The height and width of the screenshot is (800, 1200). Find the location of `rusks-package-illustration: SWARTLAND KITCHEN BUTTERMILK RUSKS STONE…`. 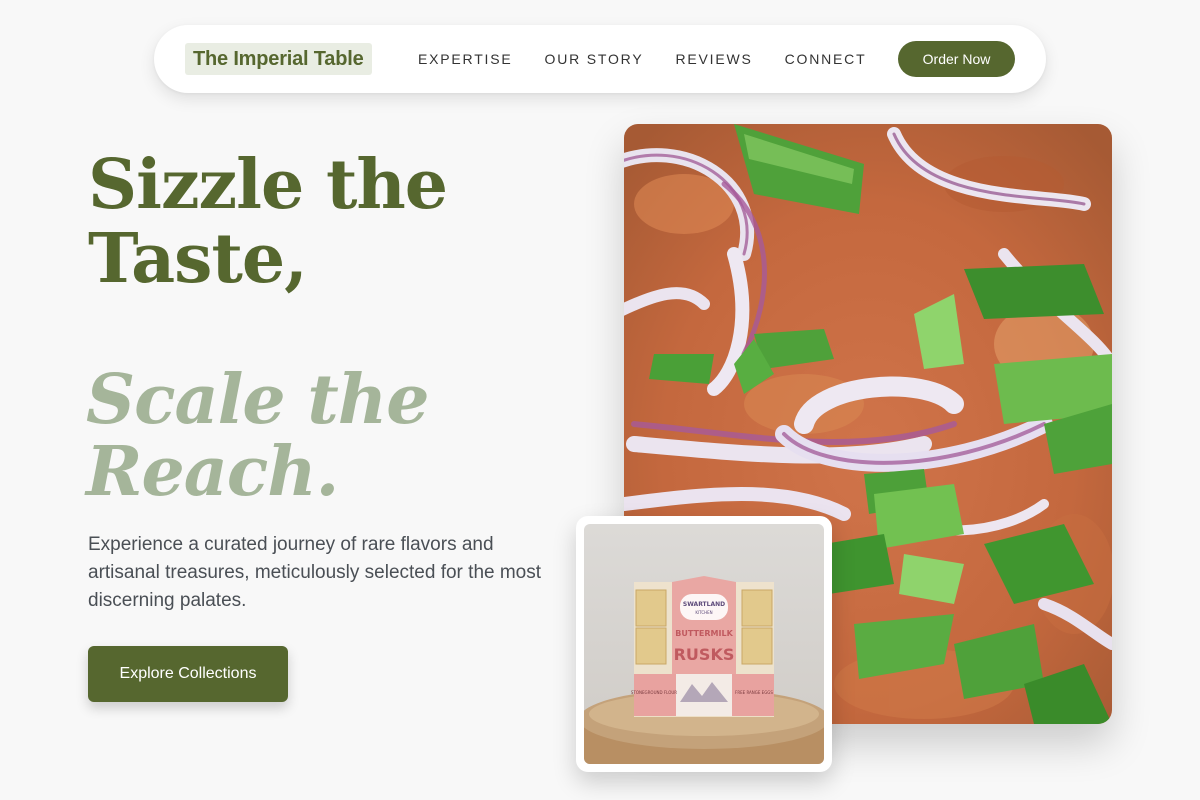

rusks-package-illustration: SWARTLAND KITCHEN BUTTERMILK RUSKS STONE… is located at coordinates (704, 644).